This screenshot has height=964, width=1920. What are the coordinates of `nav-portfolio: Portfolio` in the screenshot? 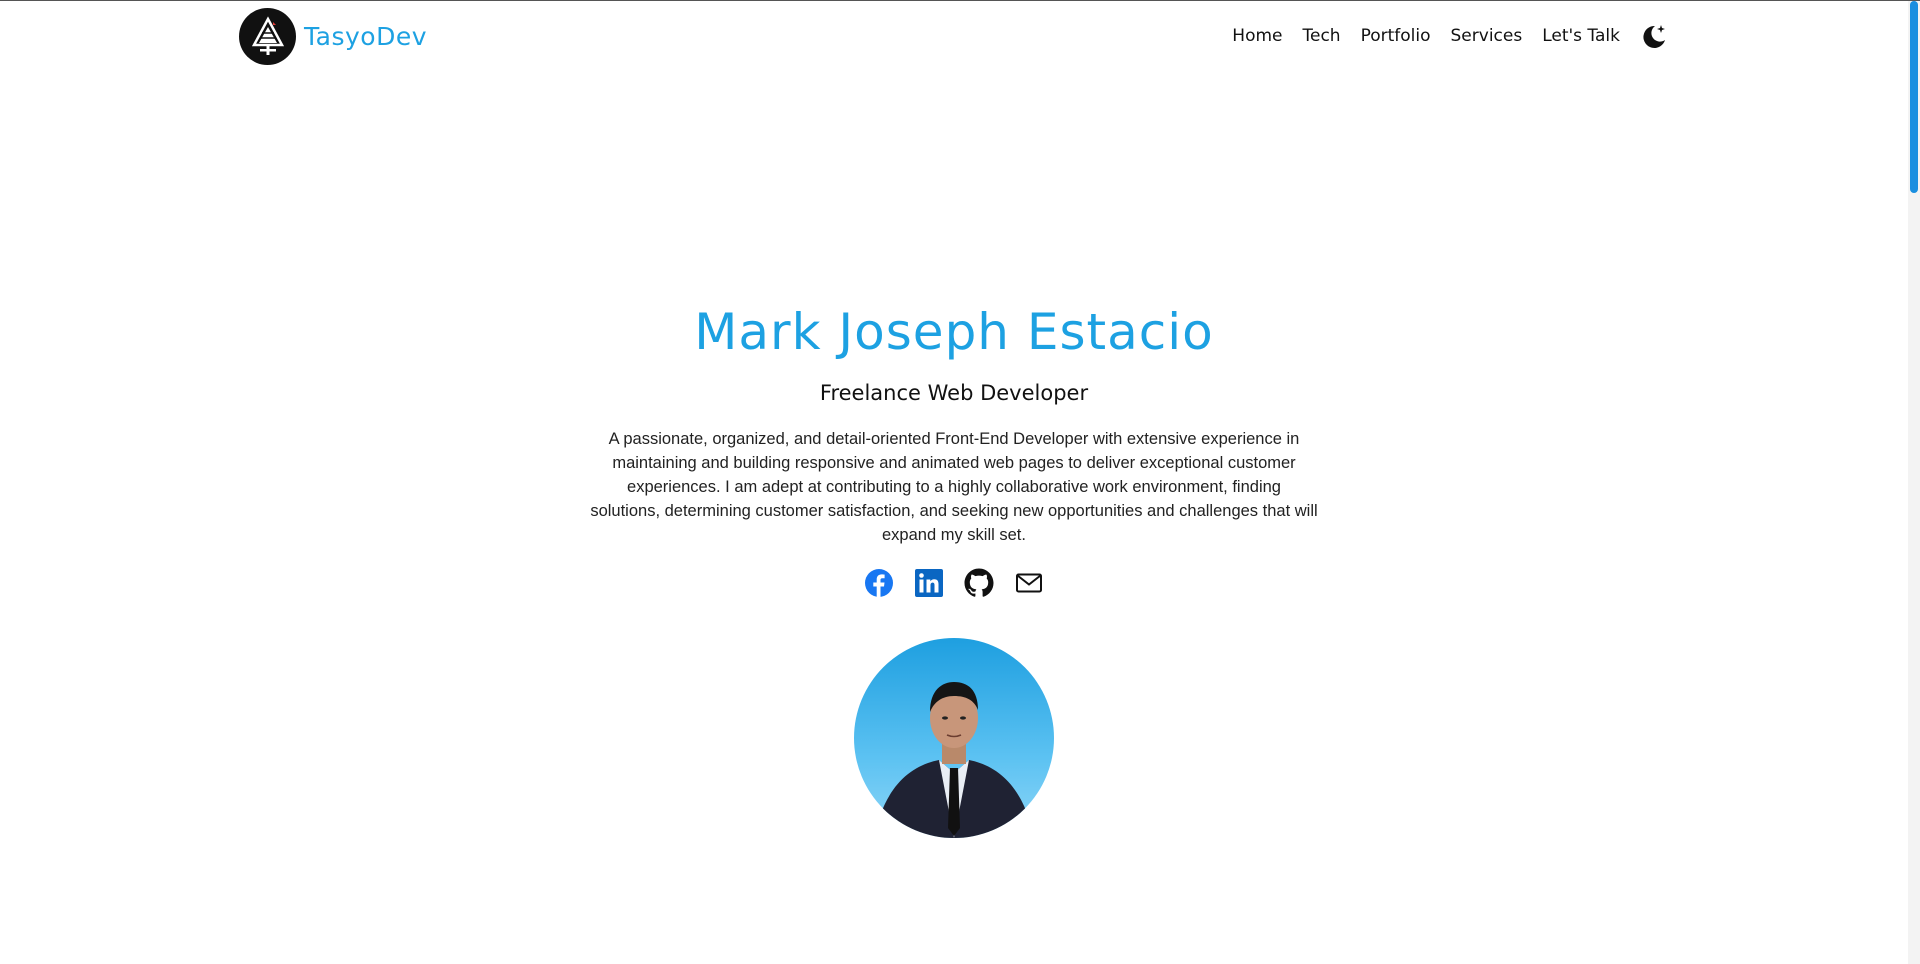 It's located at (1396, 36).